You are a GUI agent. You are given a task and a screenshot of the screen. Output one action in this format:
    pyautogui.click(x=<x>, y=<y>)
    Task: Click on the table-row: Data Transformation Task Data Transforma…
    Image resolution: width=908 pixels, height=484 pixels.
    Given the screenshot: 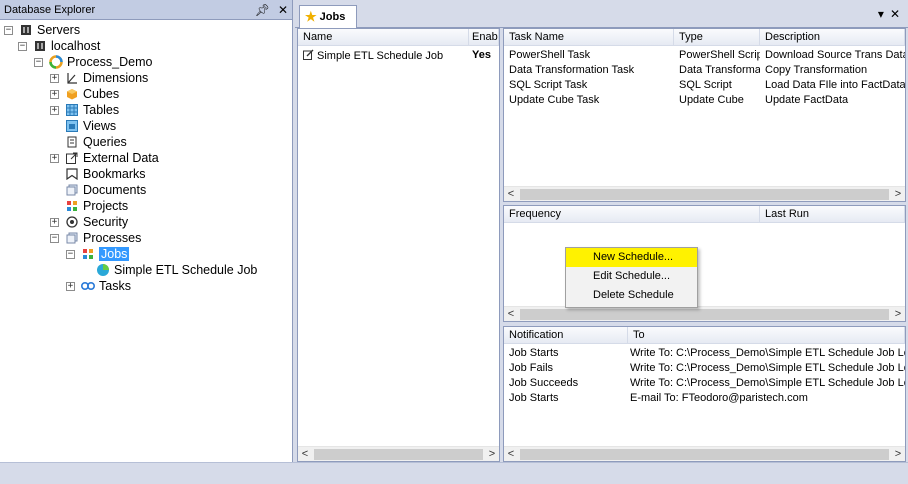 What is the action you would take?
    pyautogui.click(x=704, y=70)
    